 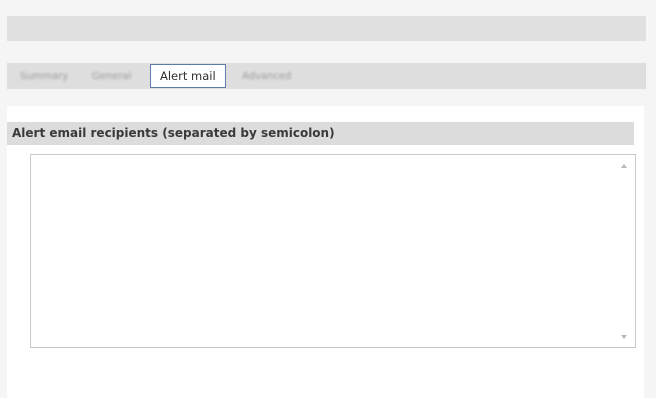 I want to click on scroll-up-arrow-icon, so click(x=624, y=166).